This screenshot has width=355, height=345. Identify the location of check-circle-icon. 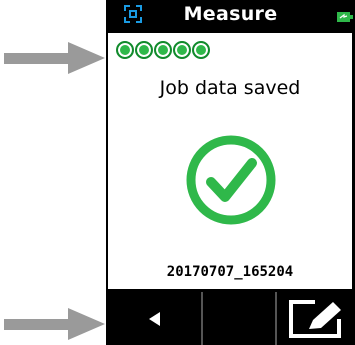
(231, 180).